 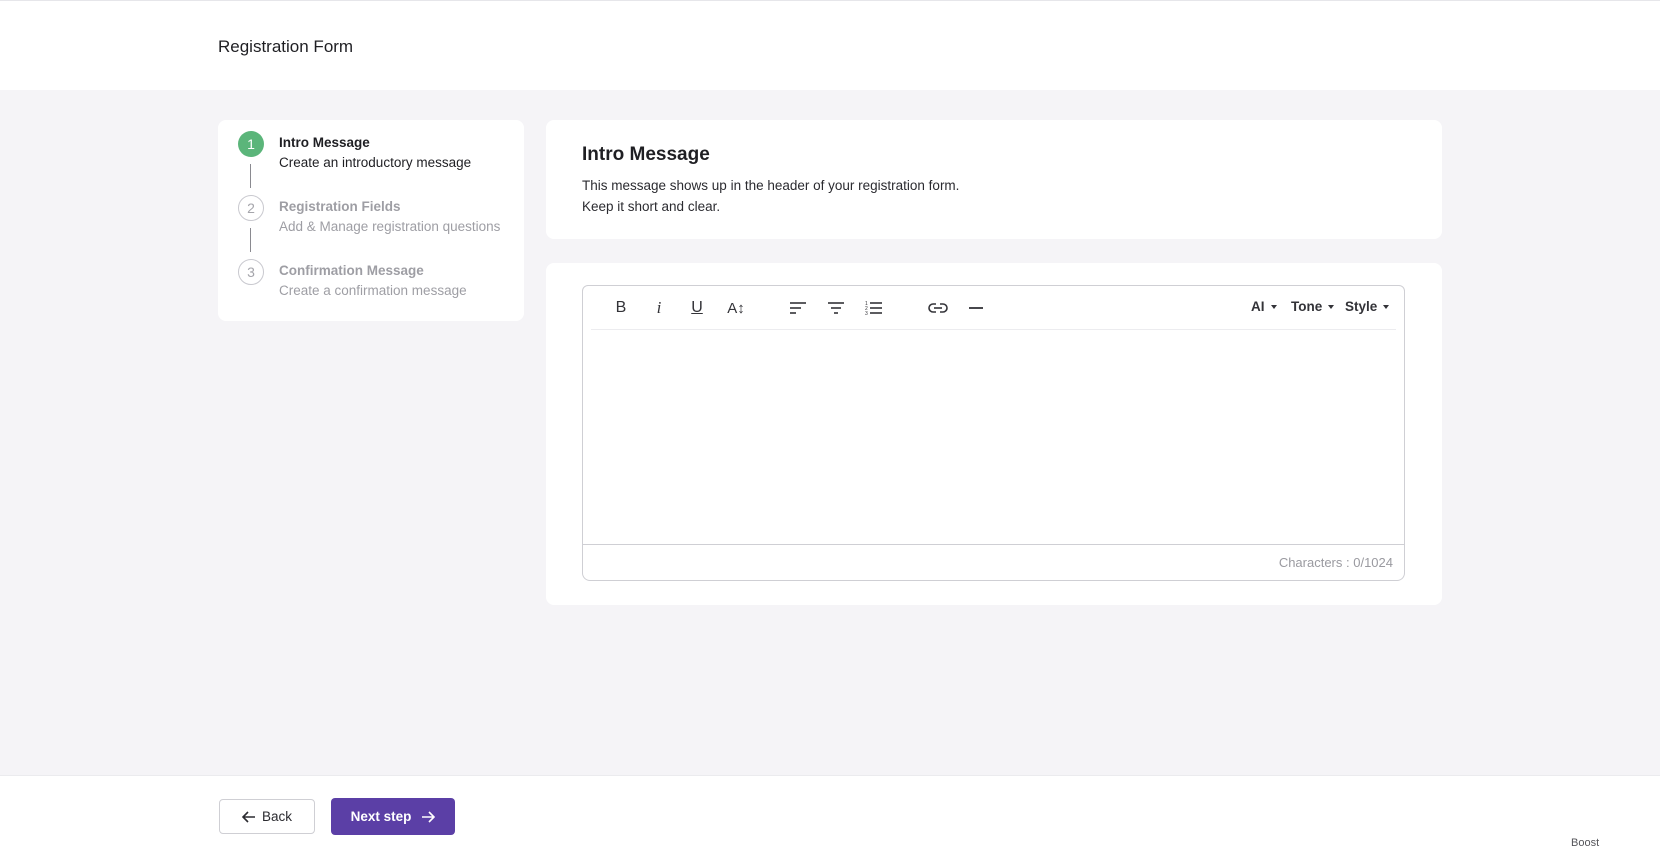 What do you see at coordinates (251, 272) in the screenshot?
I see `step-number-badge: 3` at bounding box center [251, 272].